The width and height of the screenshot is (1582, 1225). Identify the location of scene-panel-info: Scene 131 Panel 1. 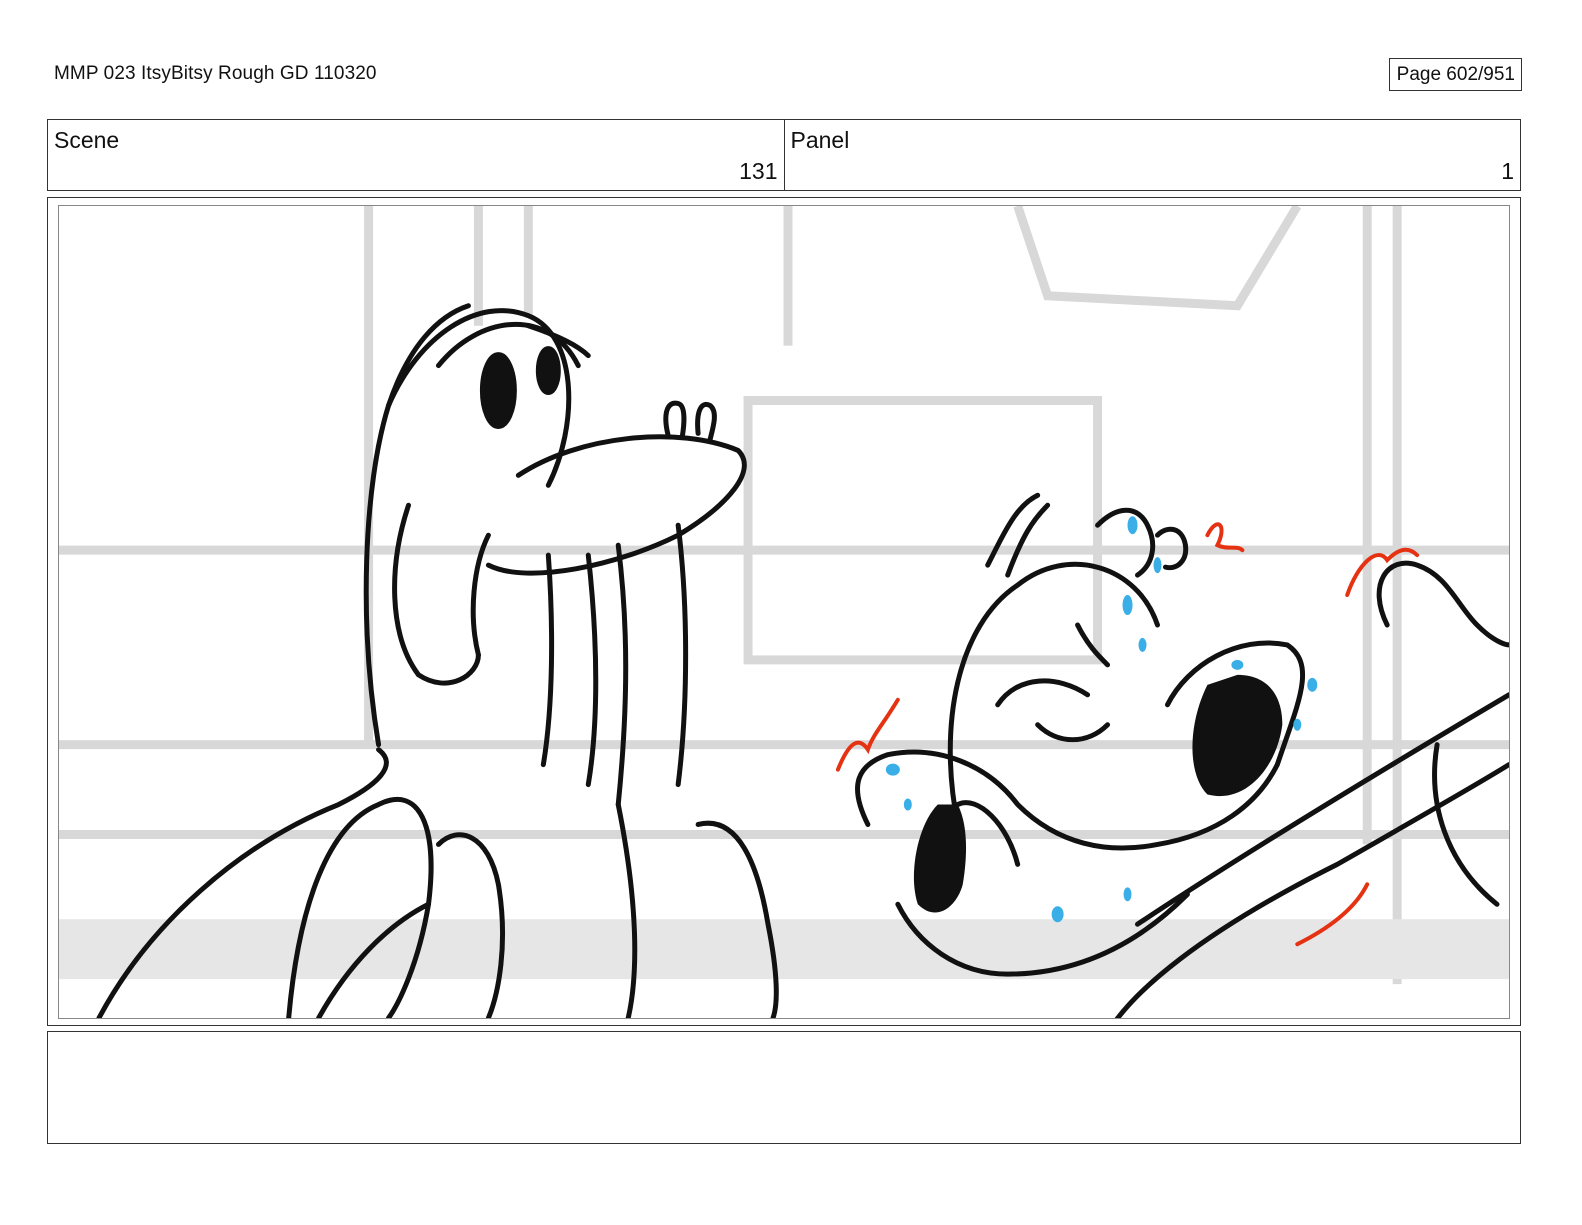
(784, 155).